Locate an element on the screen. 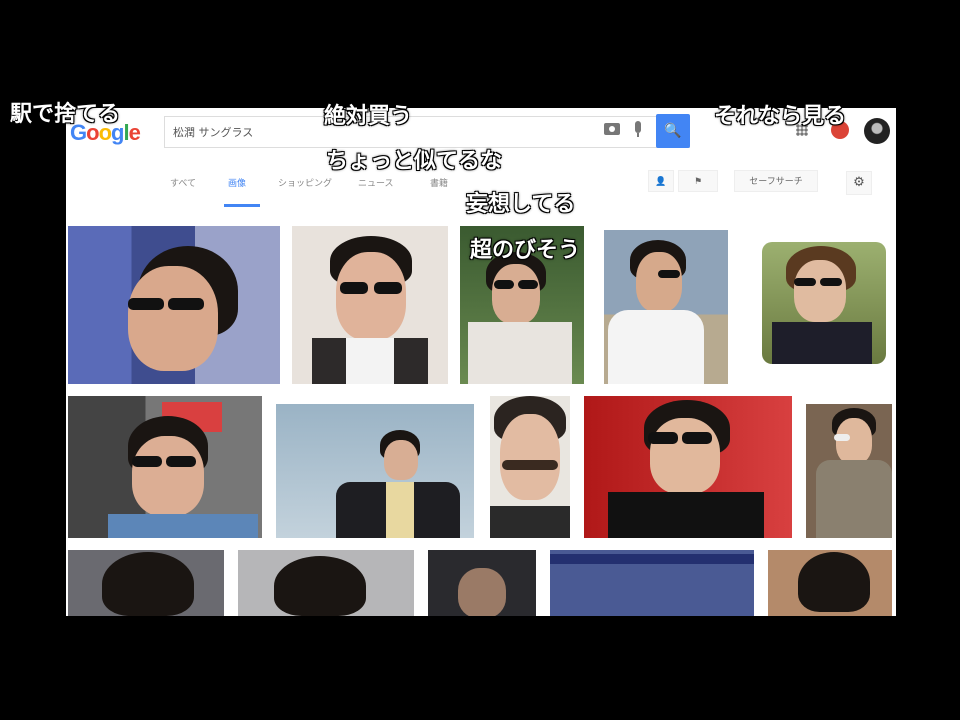 This screenshot has height=720, width=960. tab-shopping: ショッピング is located at coordinates (305, 182).